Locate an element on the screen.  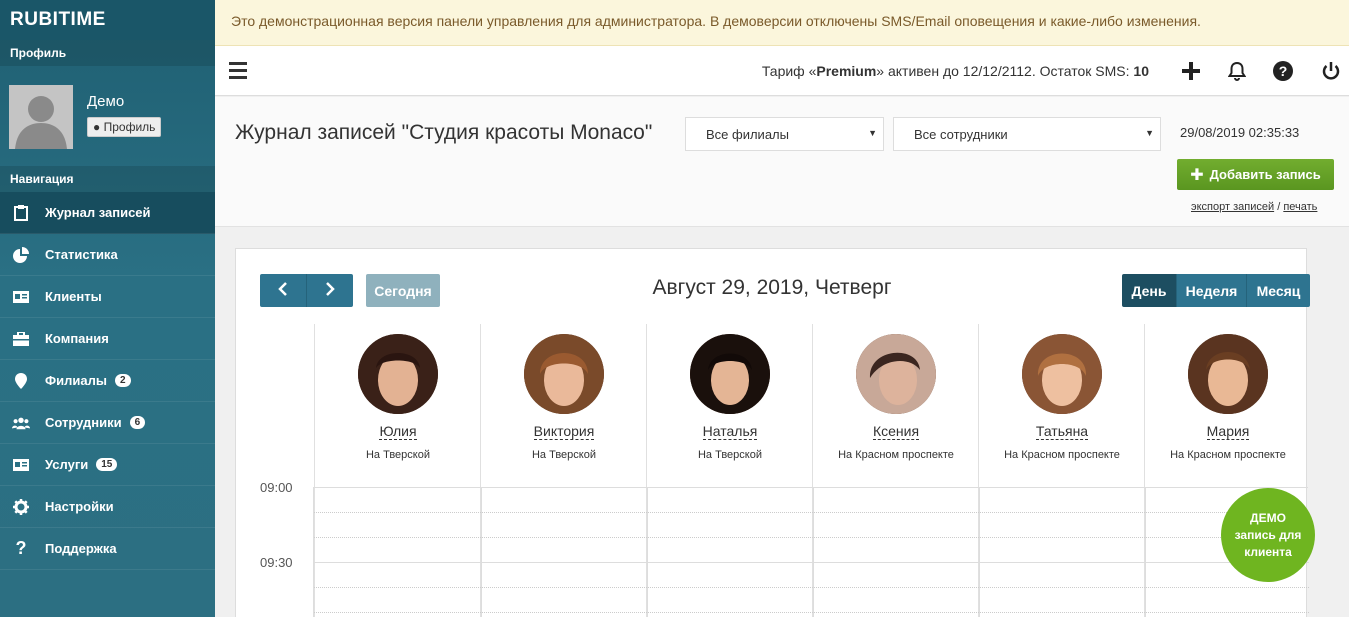
profile-section-label: Профиль is located at coordinates (107, 53).